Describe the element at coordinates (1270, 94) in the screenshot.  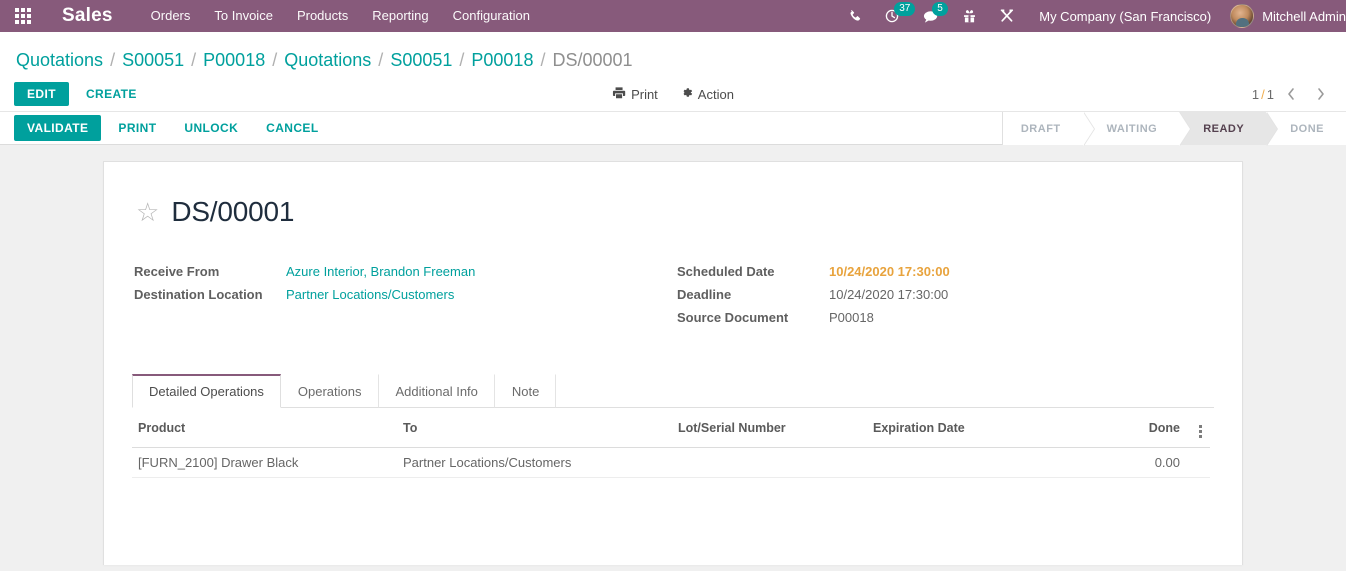
I see `pager-total: 1` at that location.